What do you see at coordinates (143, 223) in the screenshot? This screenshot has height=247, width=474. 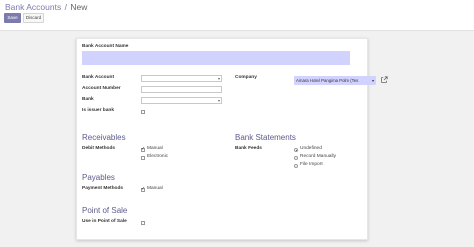 I see `use-in-pos-checkbox` at bounding box center [143, 223].